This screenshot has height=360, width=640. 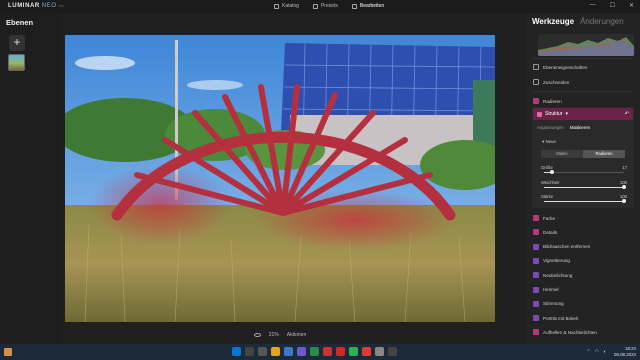 What do you see at coordinates (257, 335) in the screenshot?
I see `preview-toggle-icon` at bounding box center [257, 335].